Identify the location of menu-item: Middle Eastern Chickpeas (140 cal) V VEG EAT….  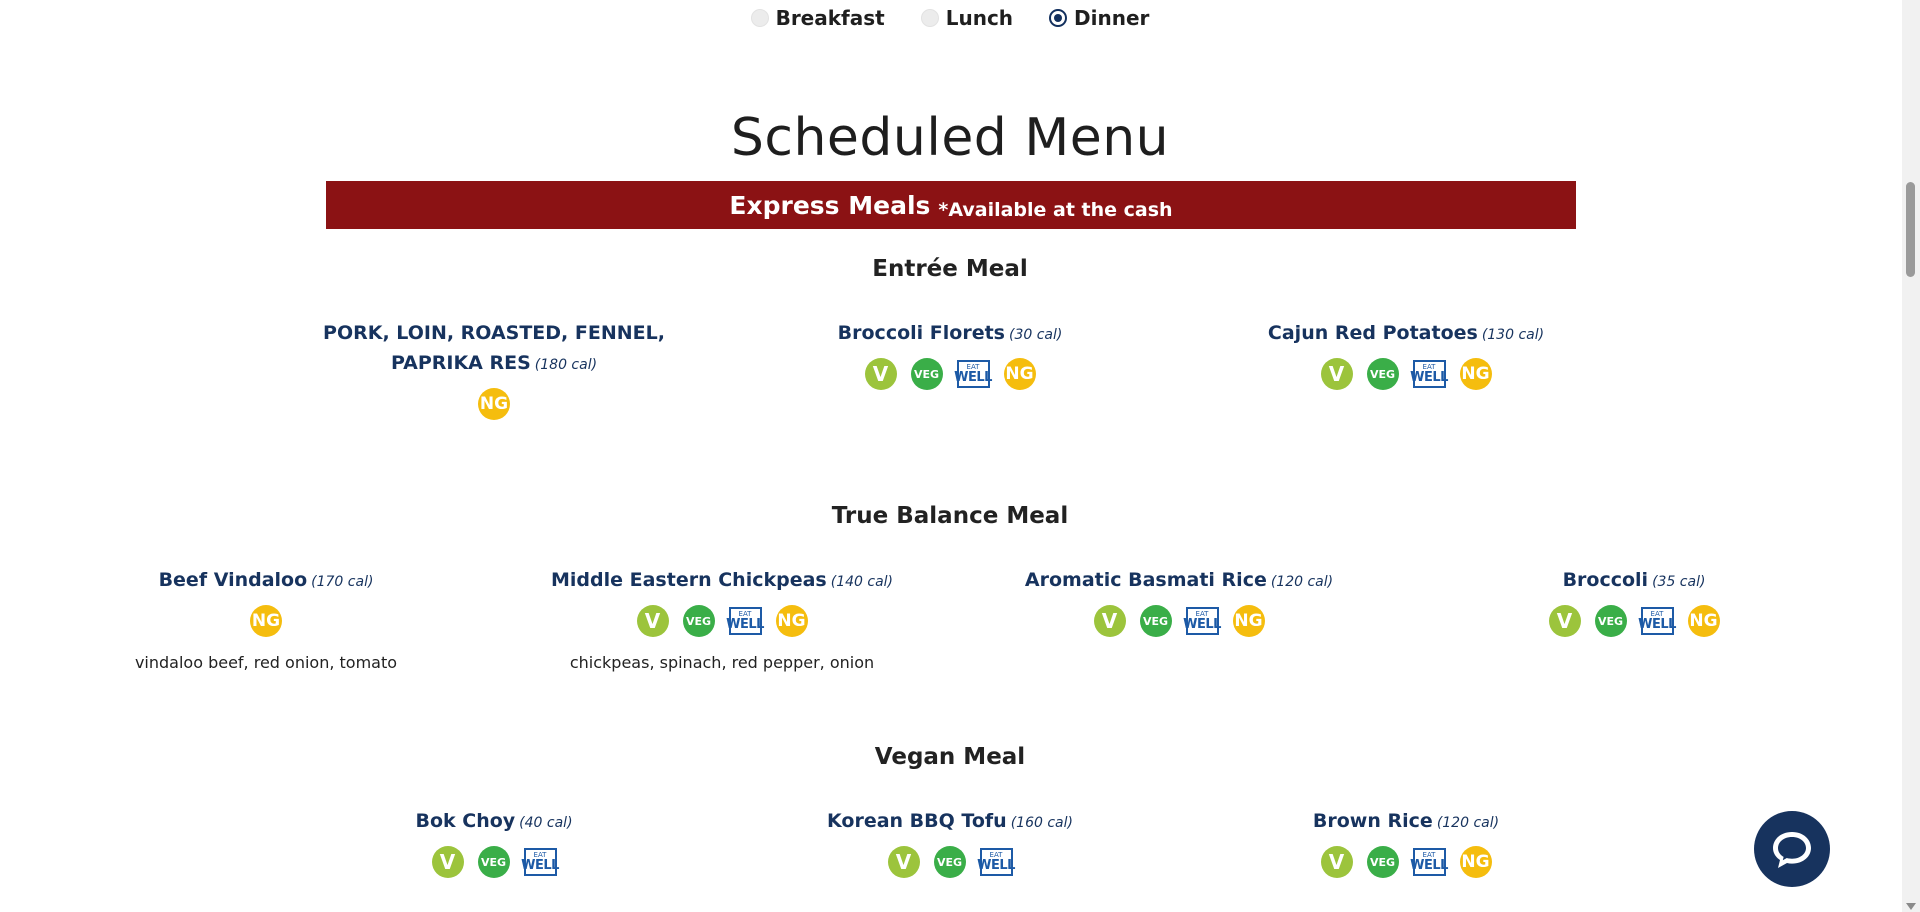
(722, 618).